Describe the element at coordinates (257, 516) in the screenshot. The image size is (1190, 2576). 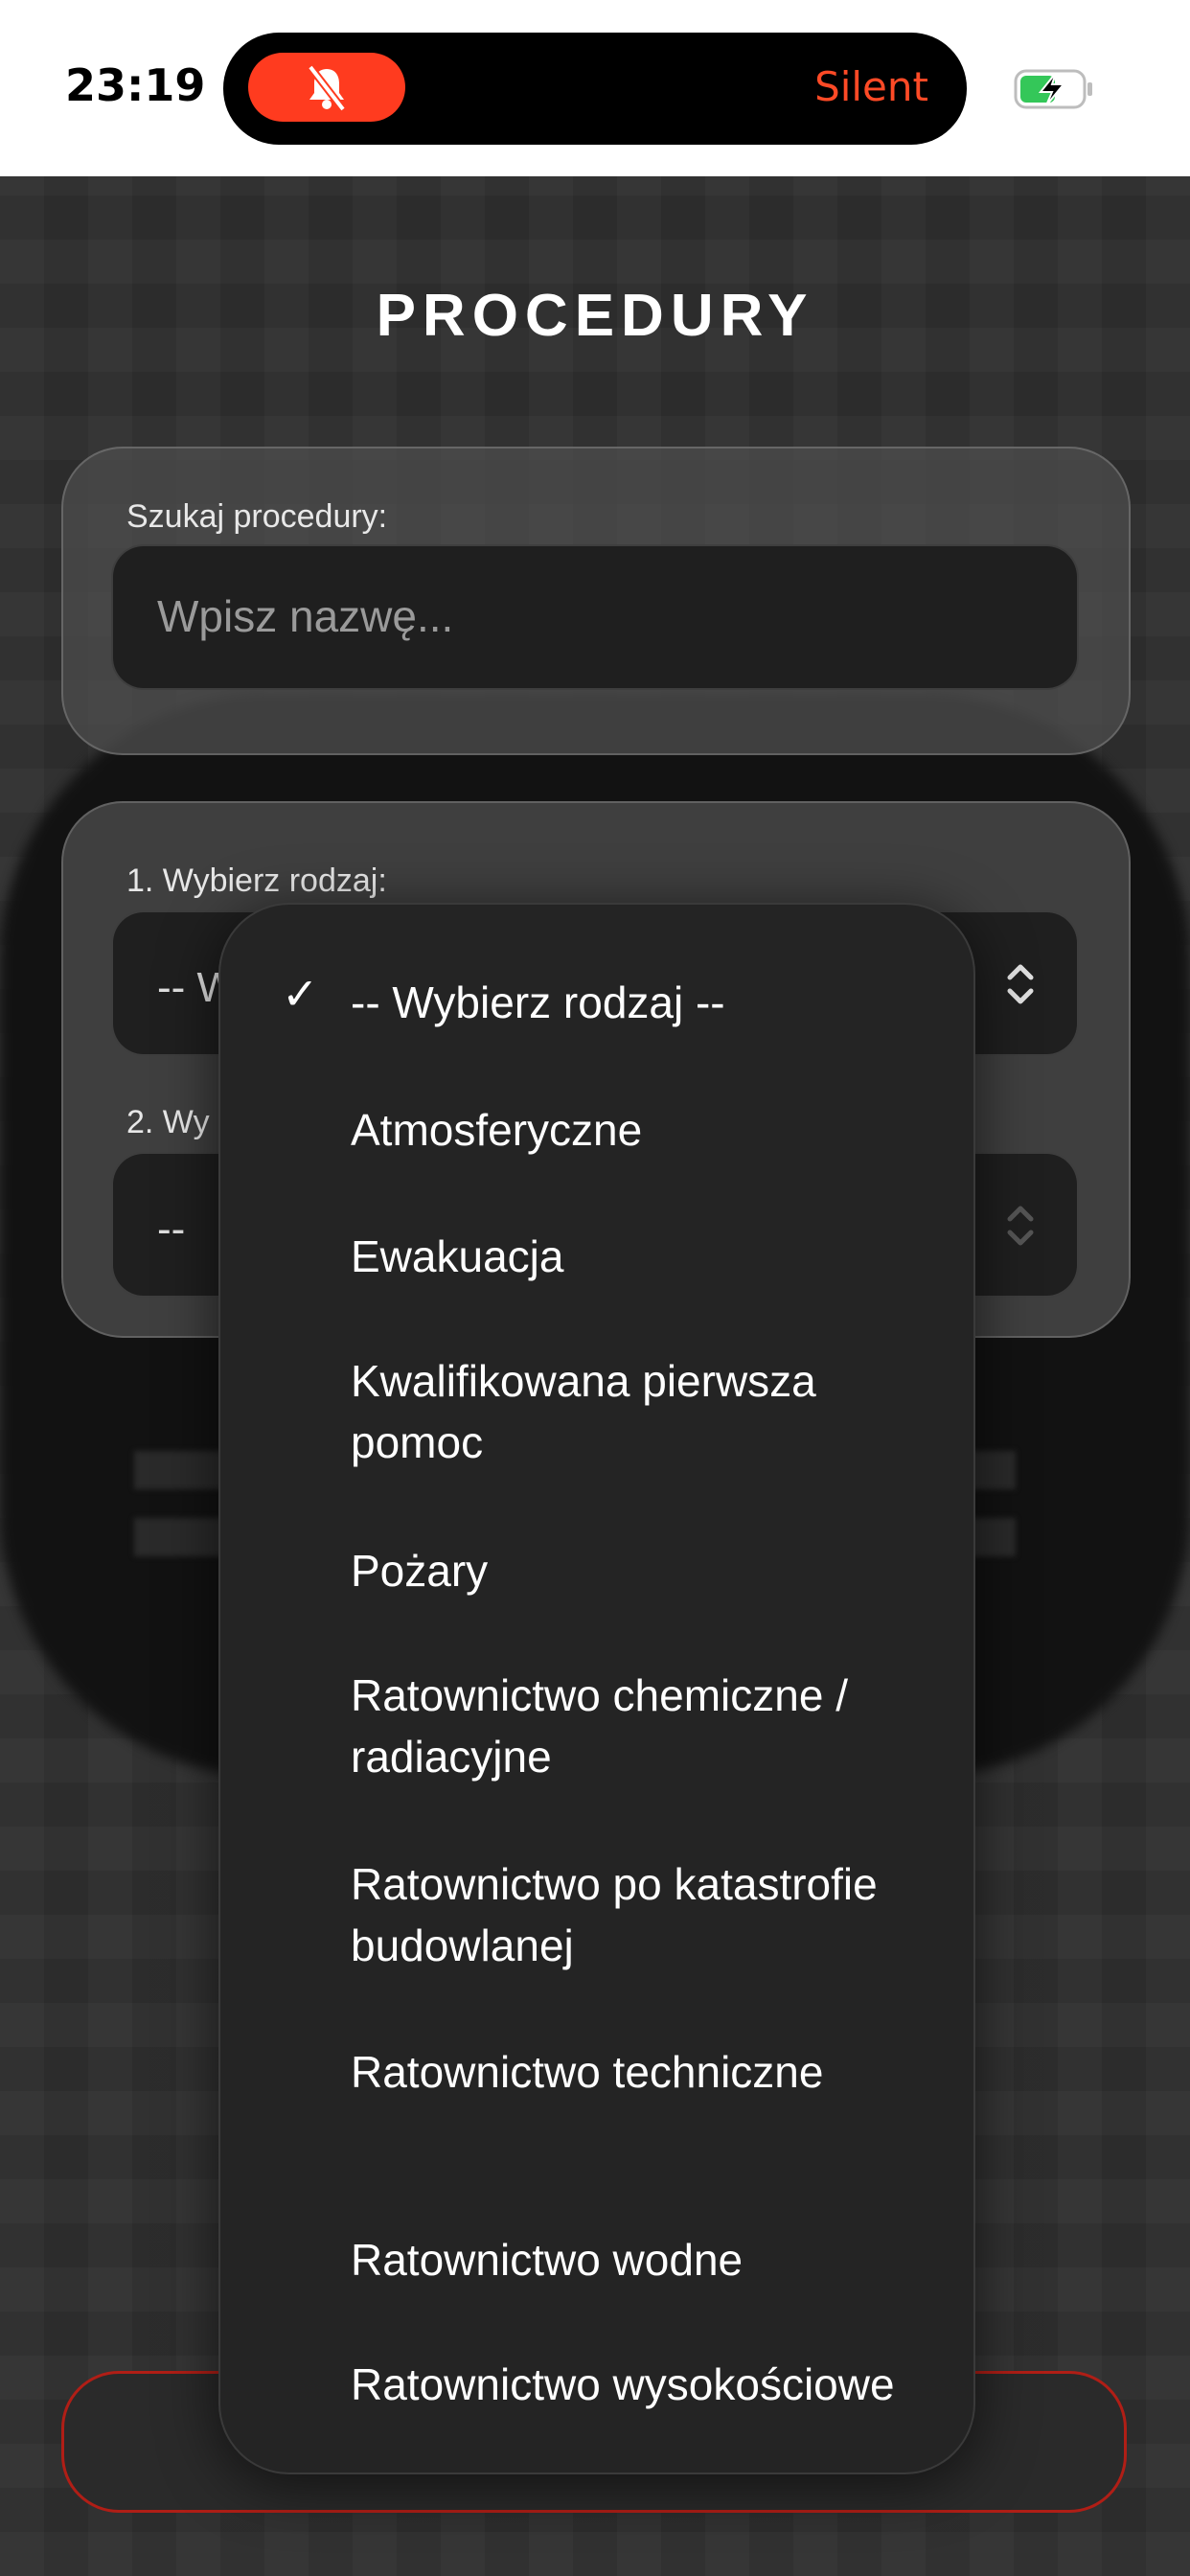
I see `search-label: Szukaj procedury:` at that location.